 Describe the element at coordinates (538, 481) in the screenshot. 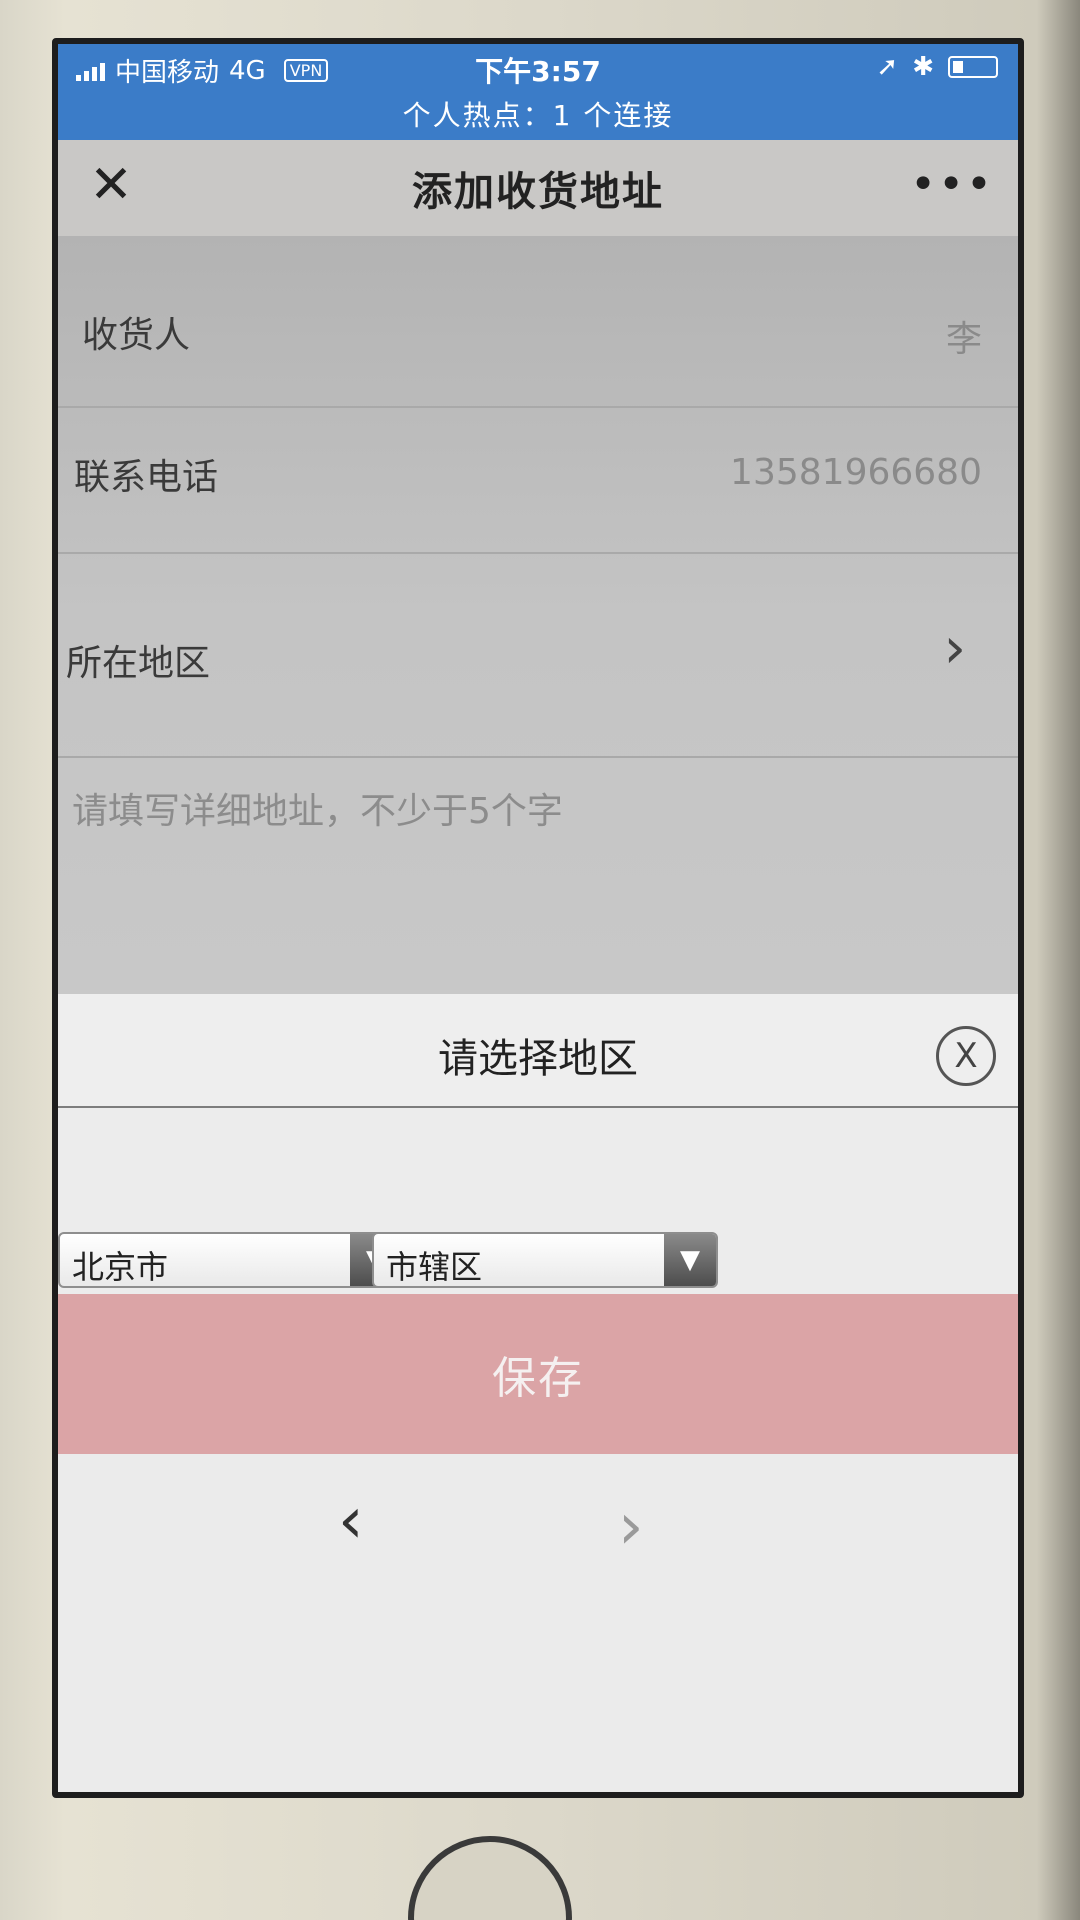

I see `phone-row: 联系电话 13581966680` at that location.